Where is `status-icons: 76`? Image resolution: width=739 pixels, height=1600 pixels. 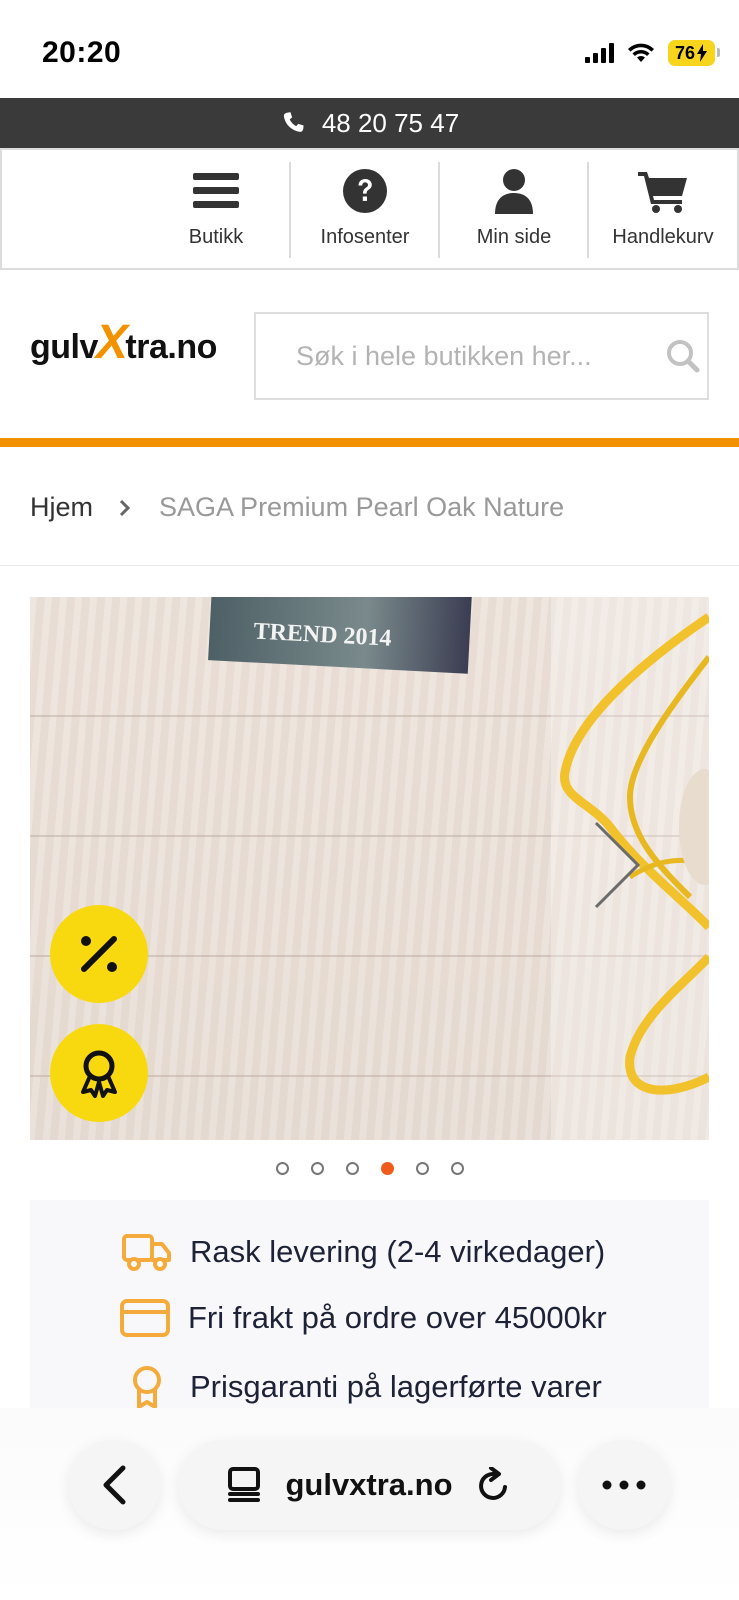
status-icons: 76 is located at coordinates (652, 53).